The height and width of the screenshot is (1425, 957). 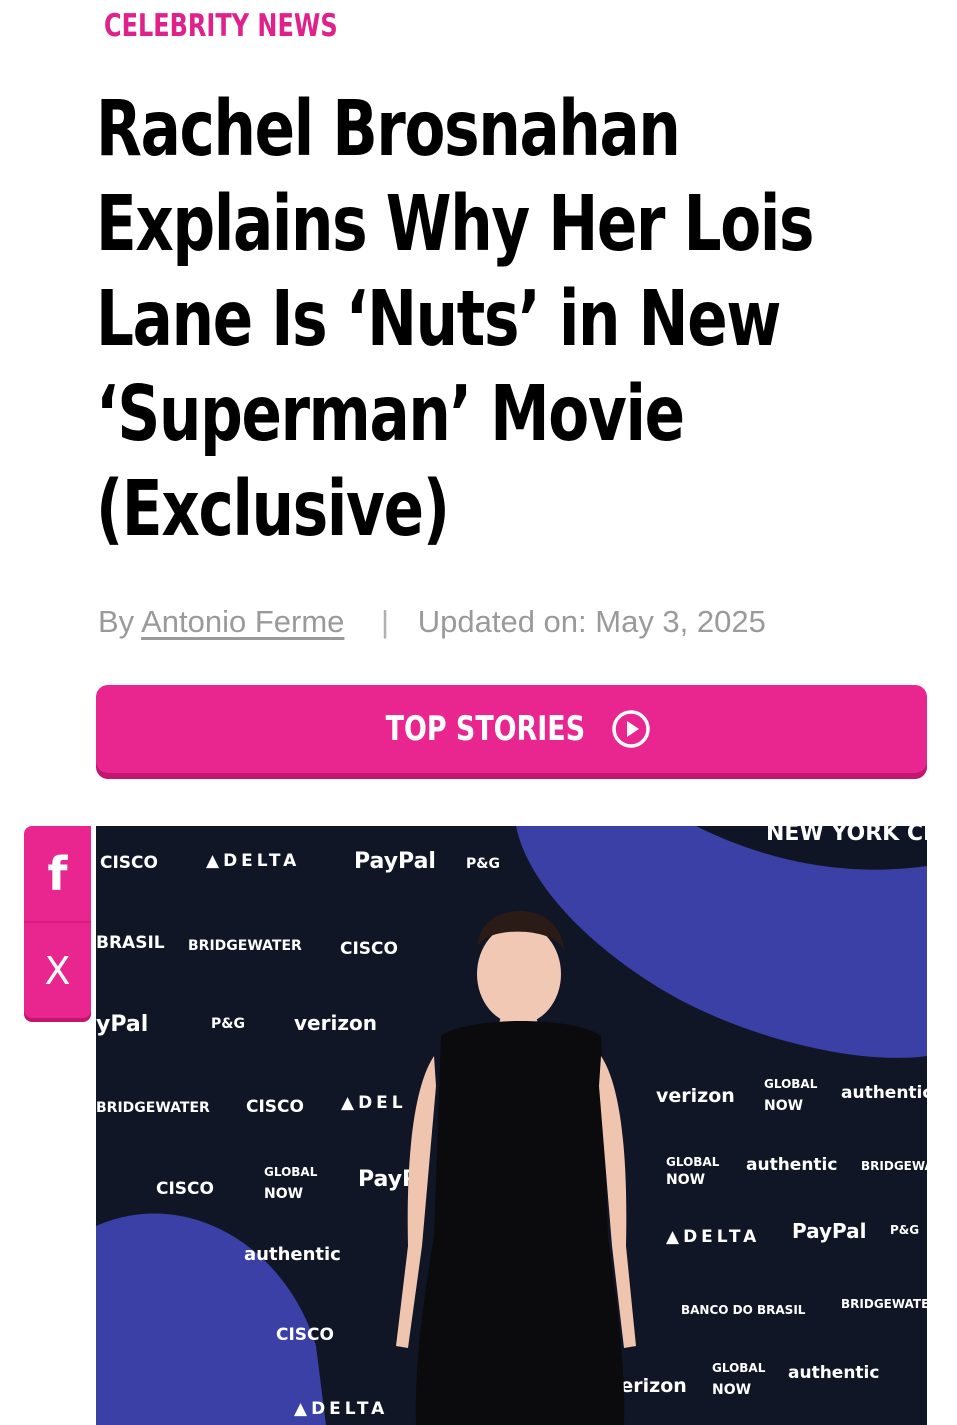 I want to click on x-icon: X, so click(x=57, y=970).